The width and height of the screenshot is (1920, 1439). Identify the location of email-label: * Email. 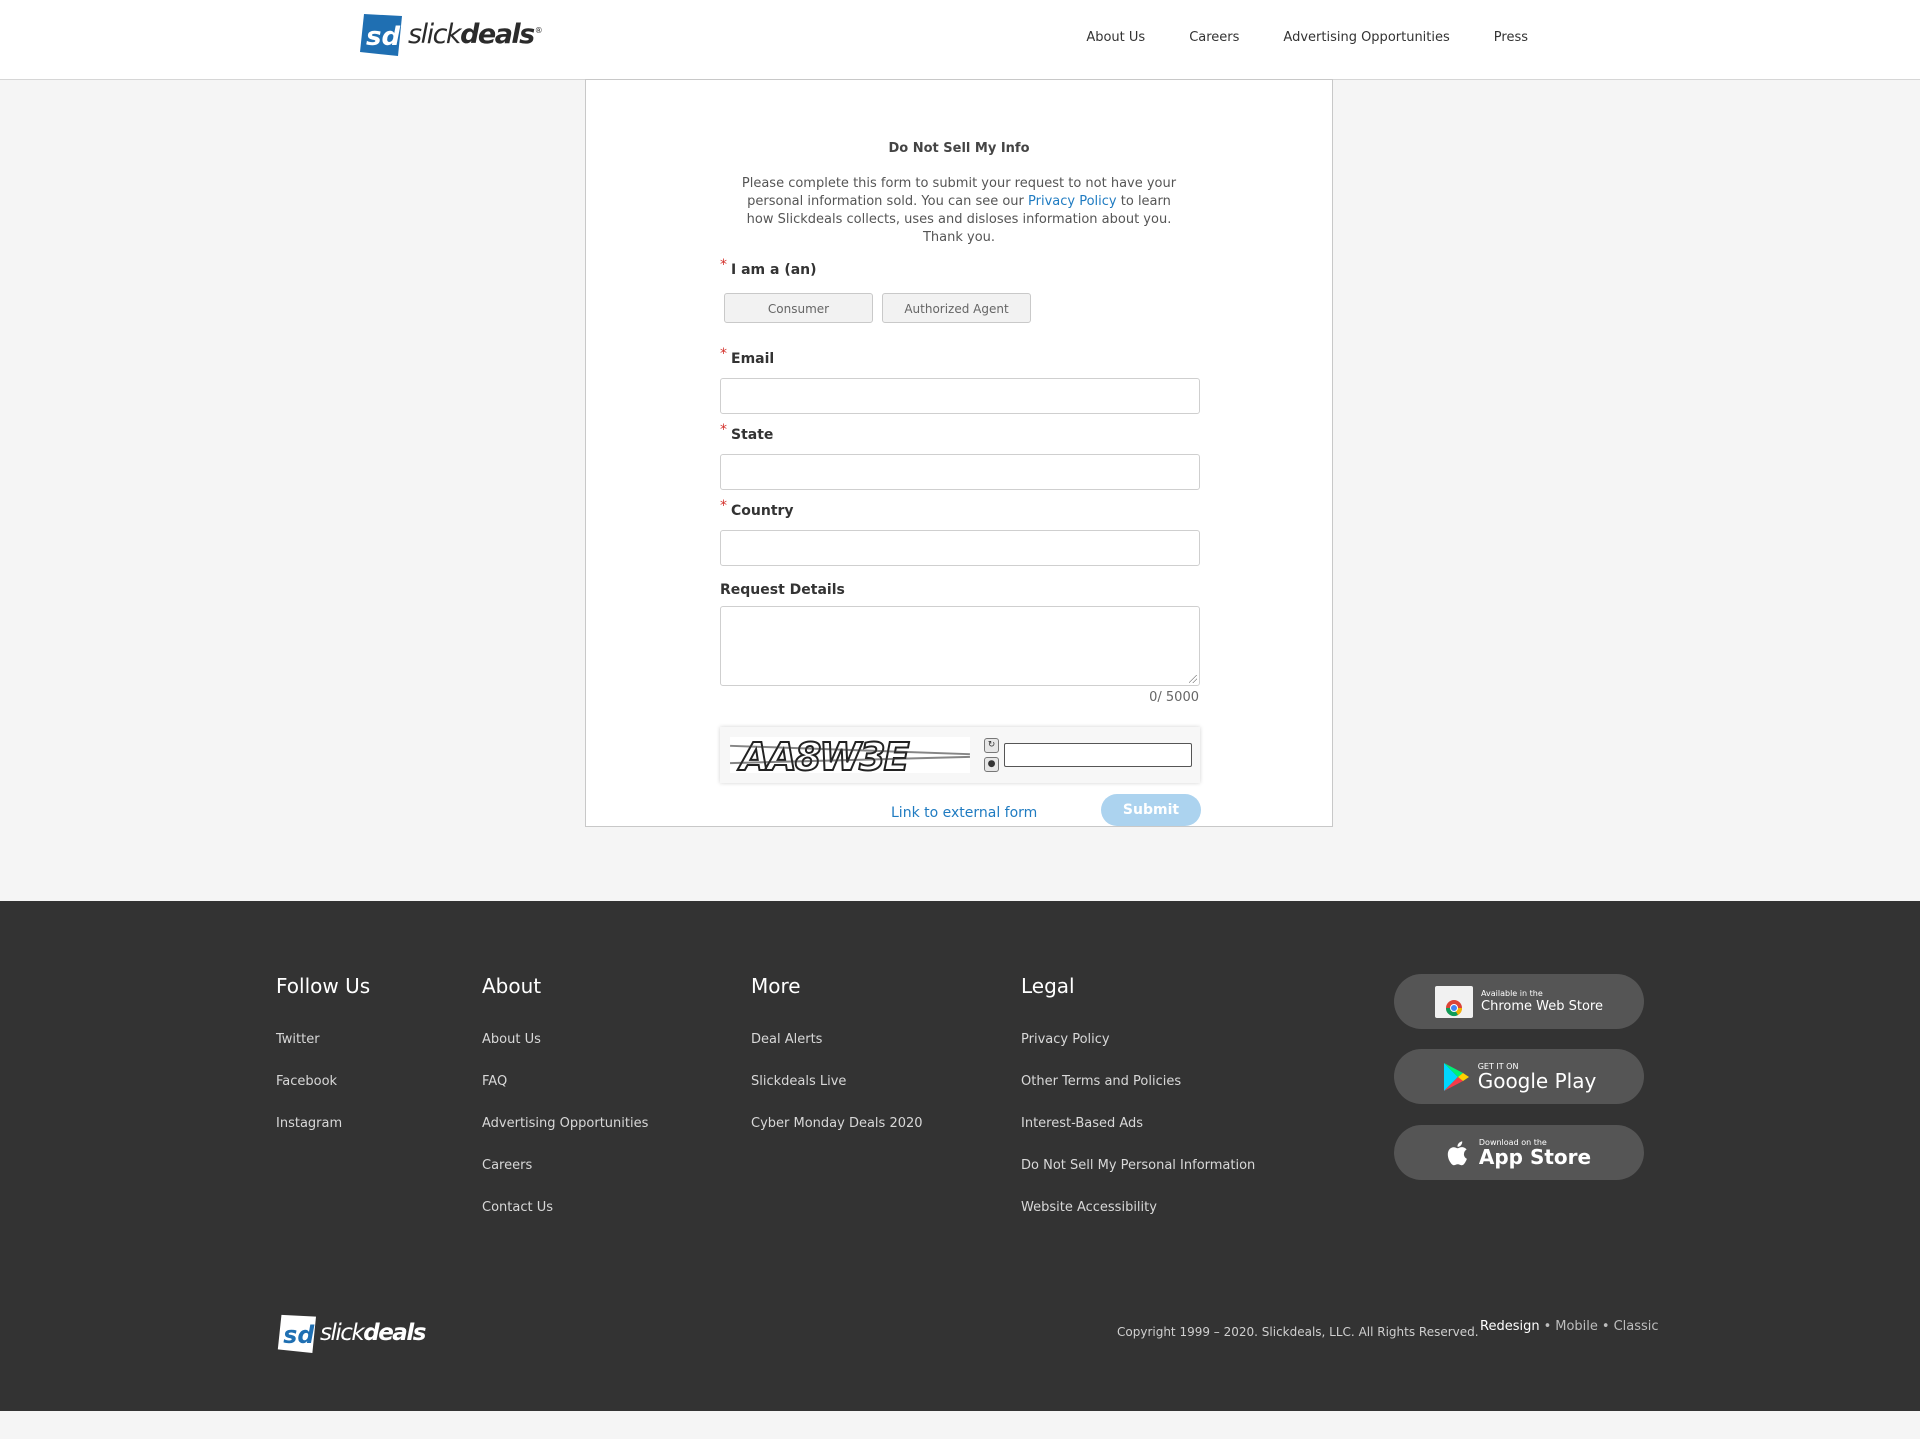
(747, 356).